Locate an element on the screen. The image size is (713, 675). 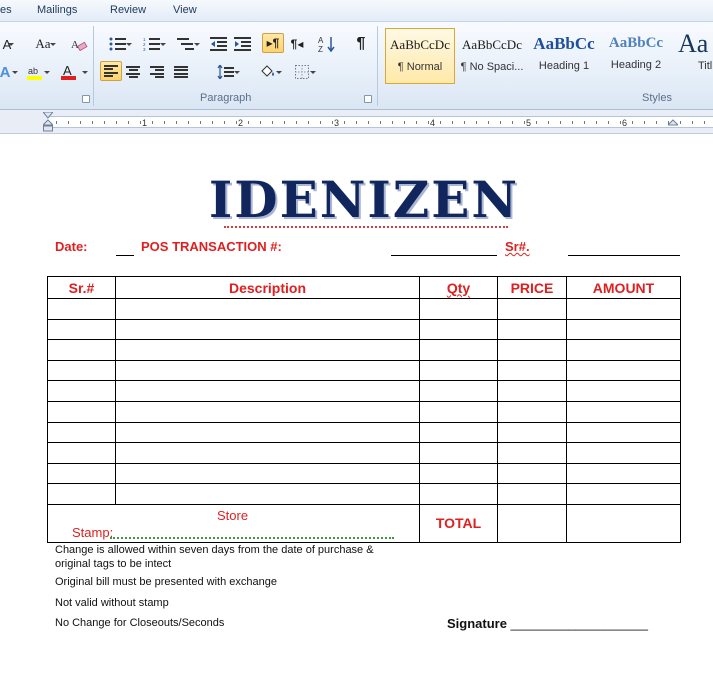
text-effects-button: A is located at coordinates (9, 72).